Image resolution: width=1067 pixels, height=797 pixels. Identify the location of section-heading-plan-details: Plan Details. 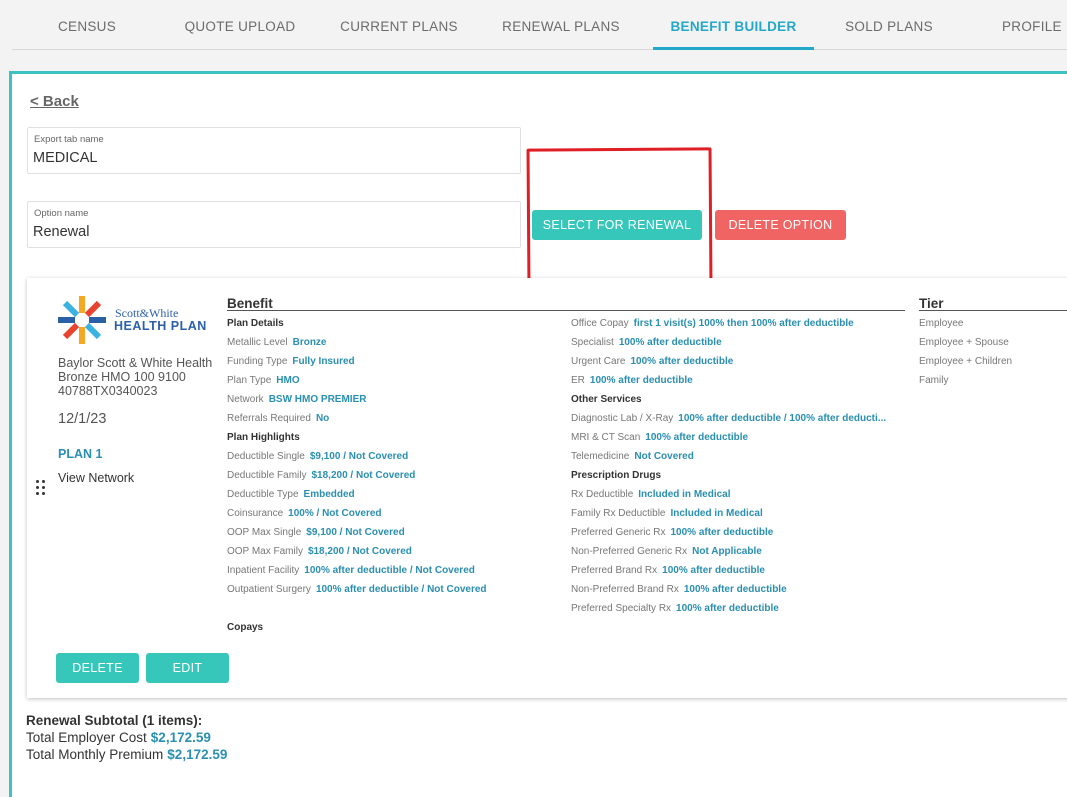
(255, 323).